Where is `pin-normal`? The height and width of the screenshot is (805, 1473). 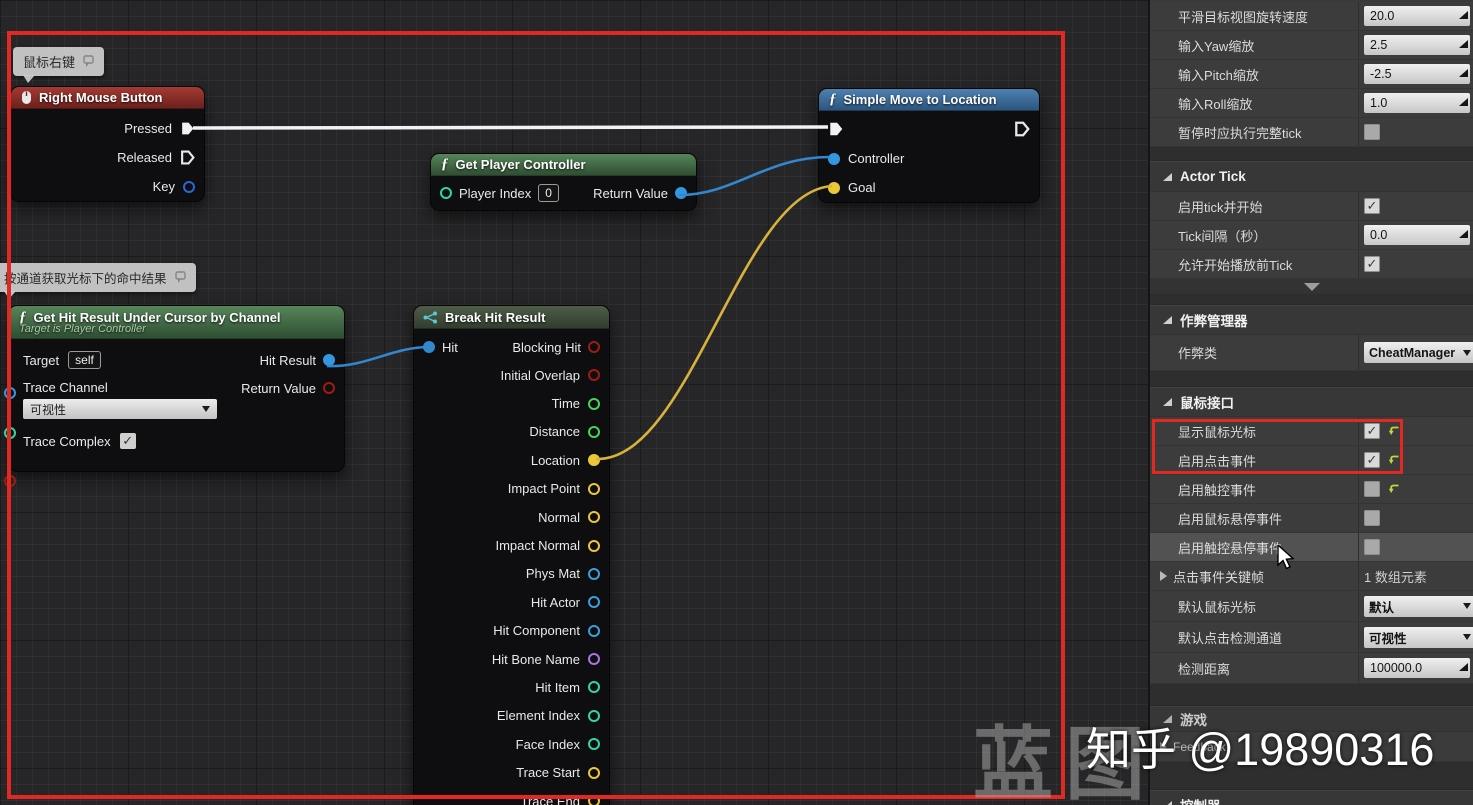 pin-normal is located at coordinates (594, 517).